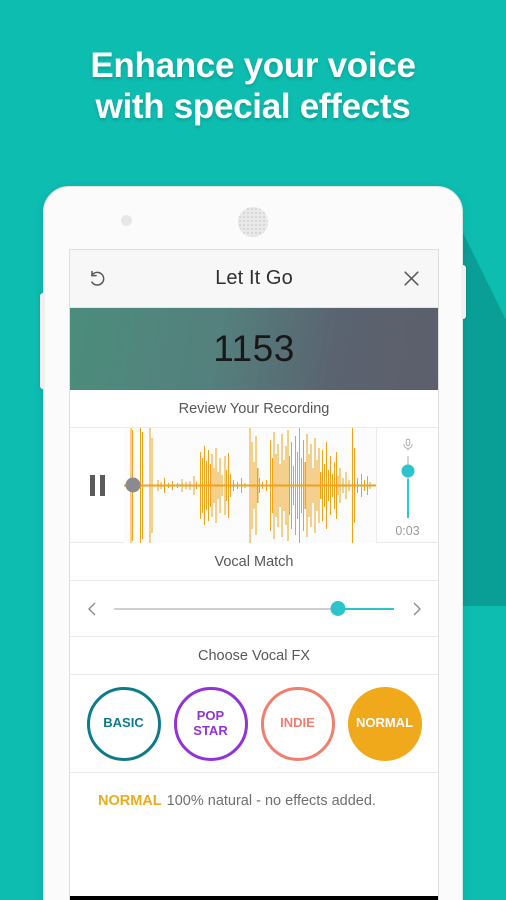 The height and width of the screenshot is (900, 506). What do you see at coordinates (253, 222) in the screenshot?
I see `earpiece-speaker-icon` at bounding box center [253, 222].